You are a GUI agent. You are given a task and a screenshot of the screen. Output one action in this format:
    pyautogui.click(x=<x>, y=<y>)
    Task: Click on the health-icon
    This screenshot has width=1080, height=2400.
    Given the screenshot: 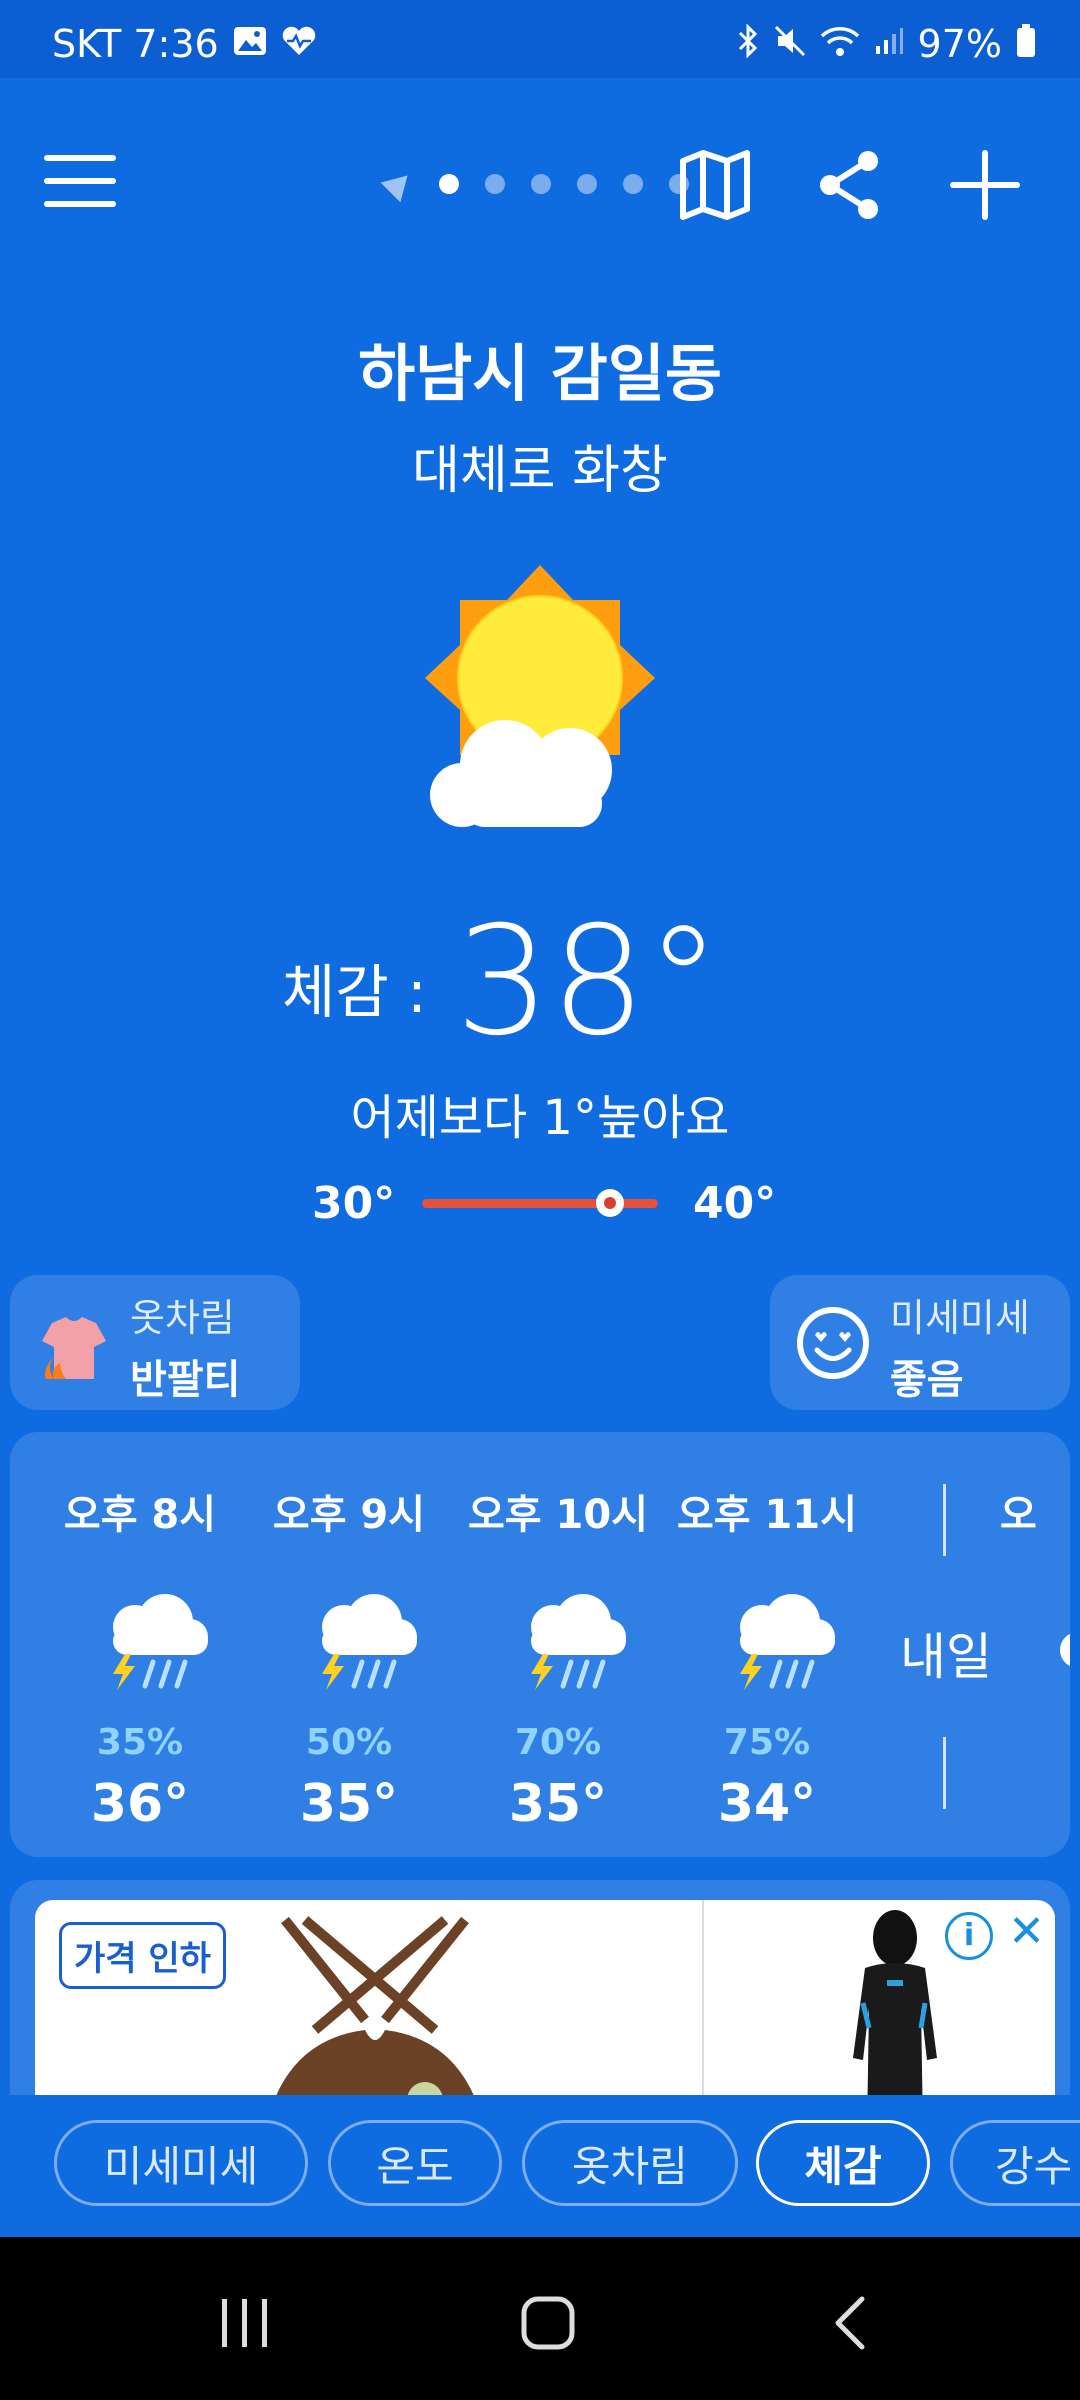 What is the action you would take?
    pyautogui.click(x=299, y=44)
    